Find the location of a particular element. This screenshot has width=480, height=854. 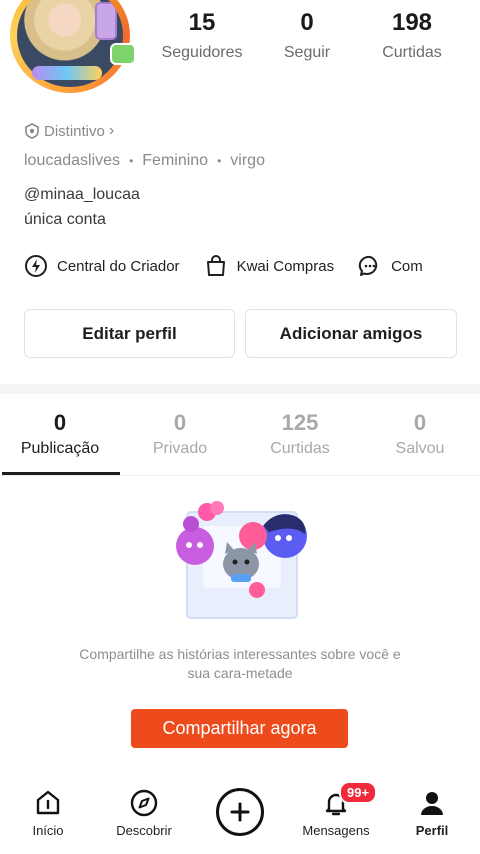

profile-tags: loucadaslives • Feminino • virgo is located at coordinates (144, 161).